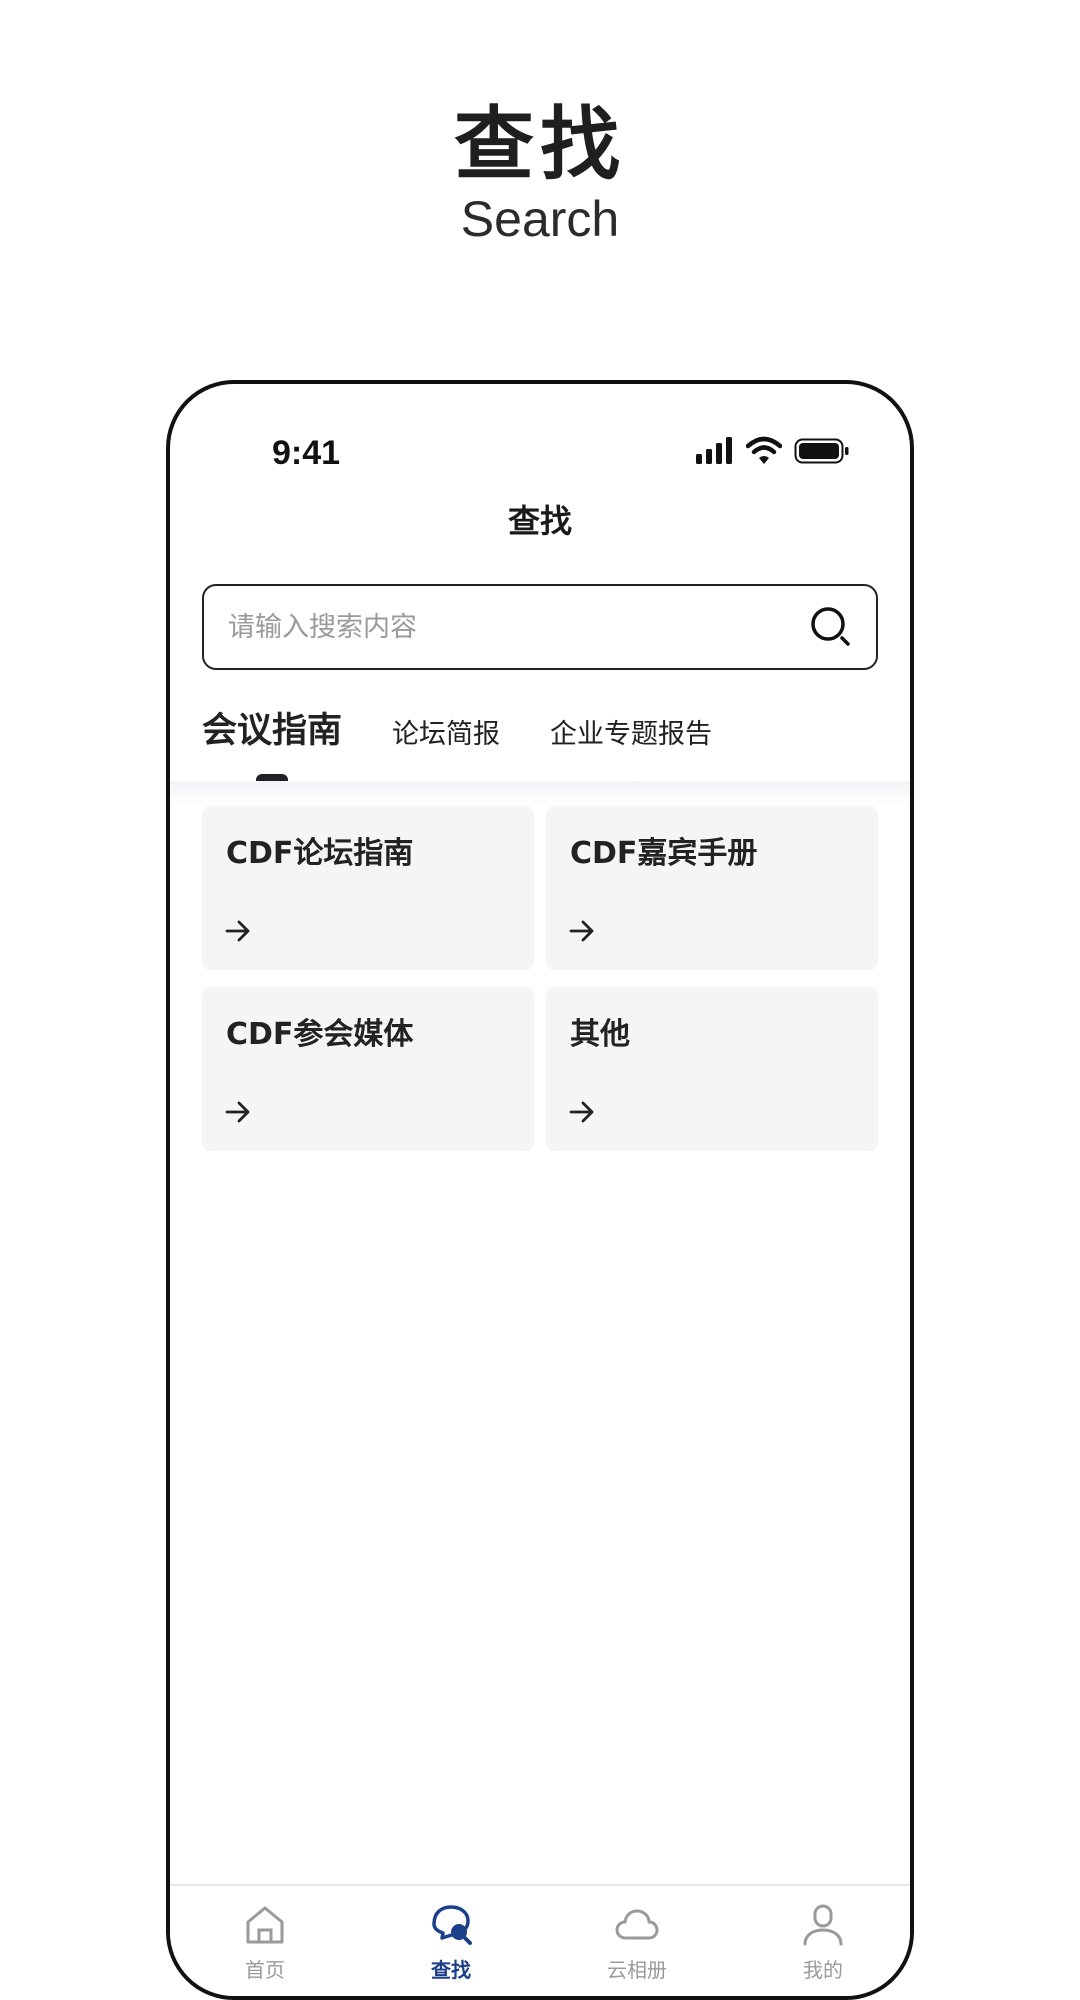  I want to click on status-time: 9:41, so click(306, 453).